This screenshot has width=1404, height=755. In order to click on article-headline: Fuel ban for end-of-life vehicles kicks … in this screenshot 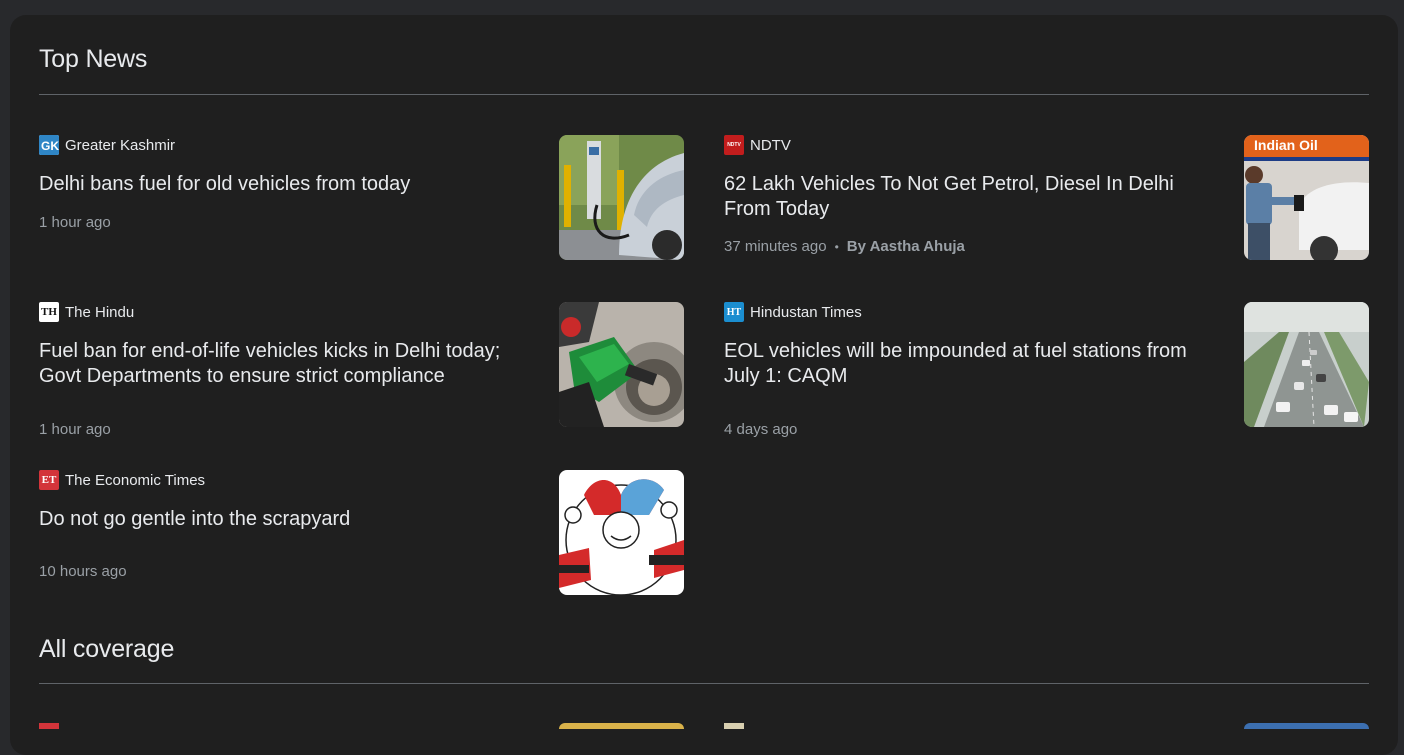, I will do `click(284, 364)`.